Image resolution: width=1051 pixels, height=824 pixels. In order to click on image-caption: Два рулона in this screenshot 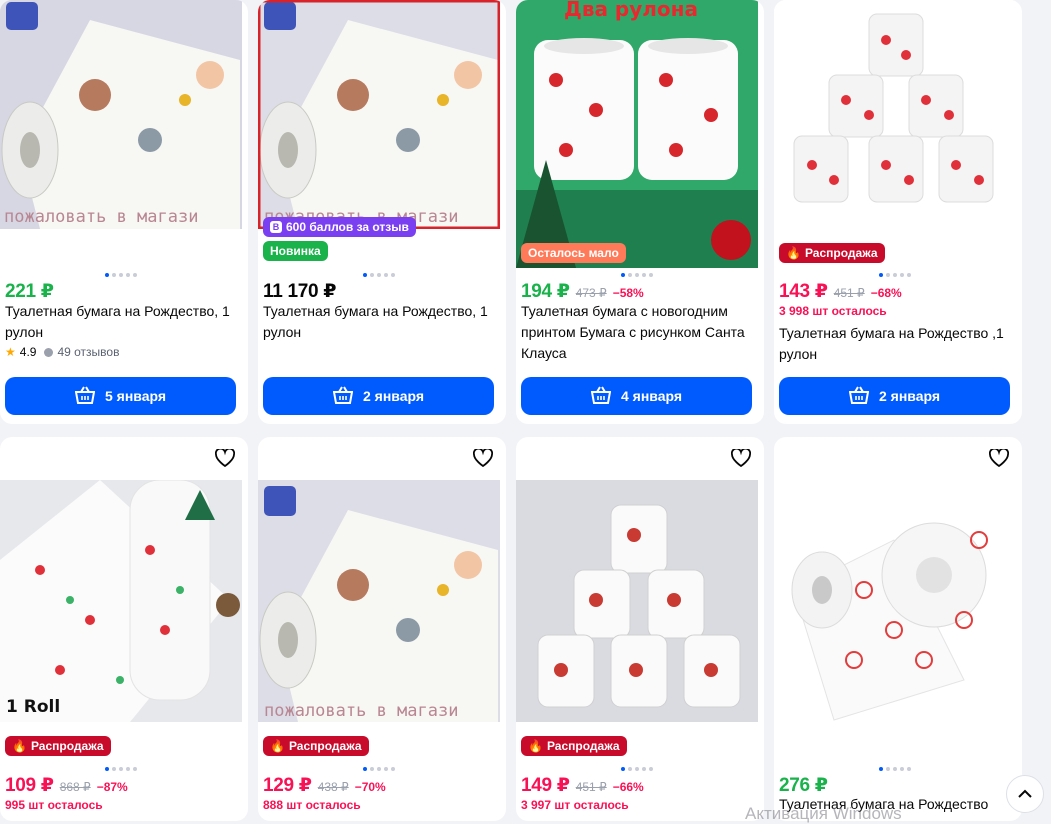, I will do `click(631, 10)`.